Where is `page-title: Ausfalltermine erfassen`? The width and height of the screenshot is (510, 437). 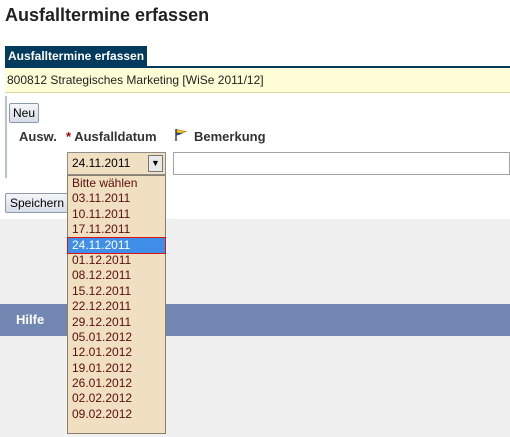
page-title: Ausfalltermine erfassen is located at coordinates (107, 15).